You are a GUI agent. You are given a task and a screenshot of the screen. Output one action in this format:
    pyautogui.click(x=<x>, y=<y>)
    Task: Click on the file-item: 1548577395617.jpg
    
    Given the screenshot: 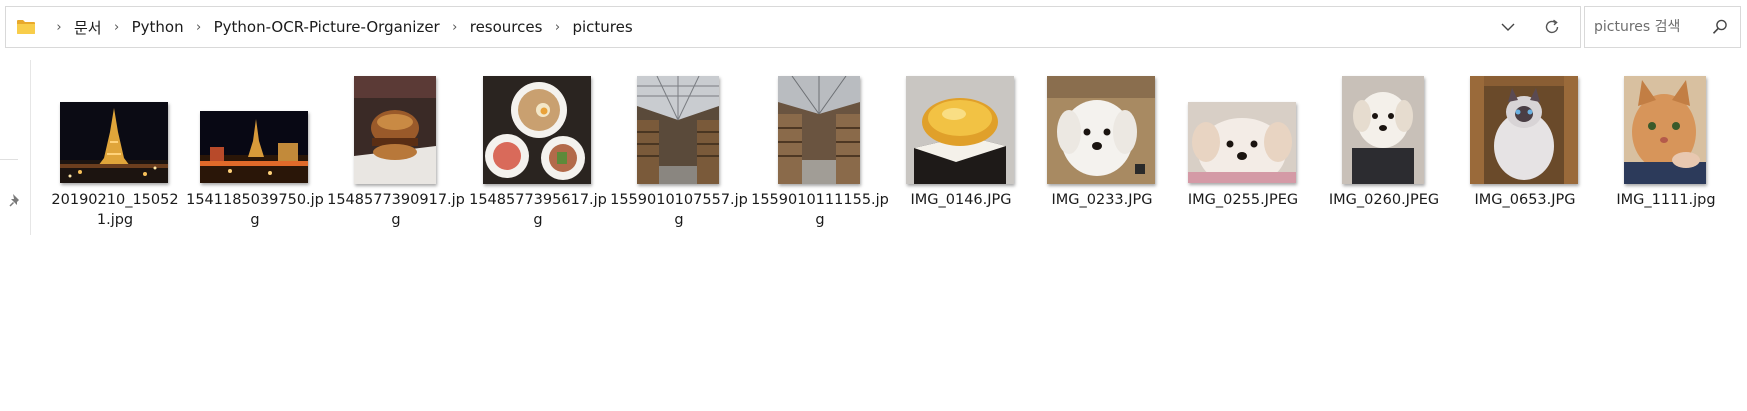 What is the action you would take?
    pyautogui.click(x=538, y=150)
    